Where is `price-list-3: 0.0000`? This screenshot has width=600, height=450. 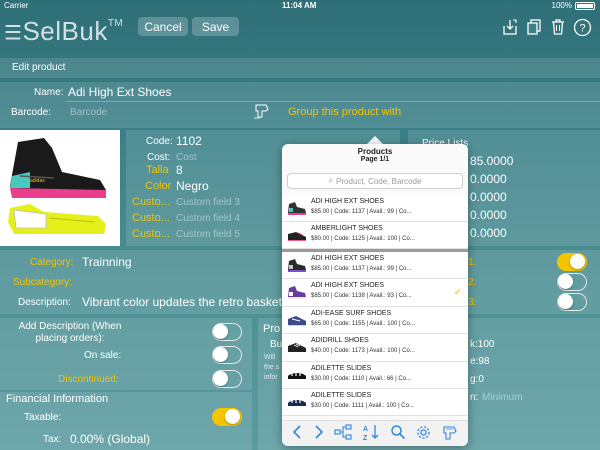
price-list-3: 0.0000 is located at coordinates (488, 197).